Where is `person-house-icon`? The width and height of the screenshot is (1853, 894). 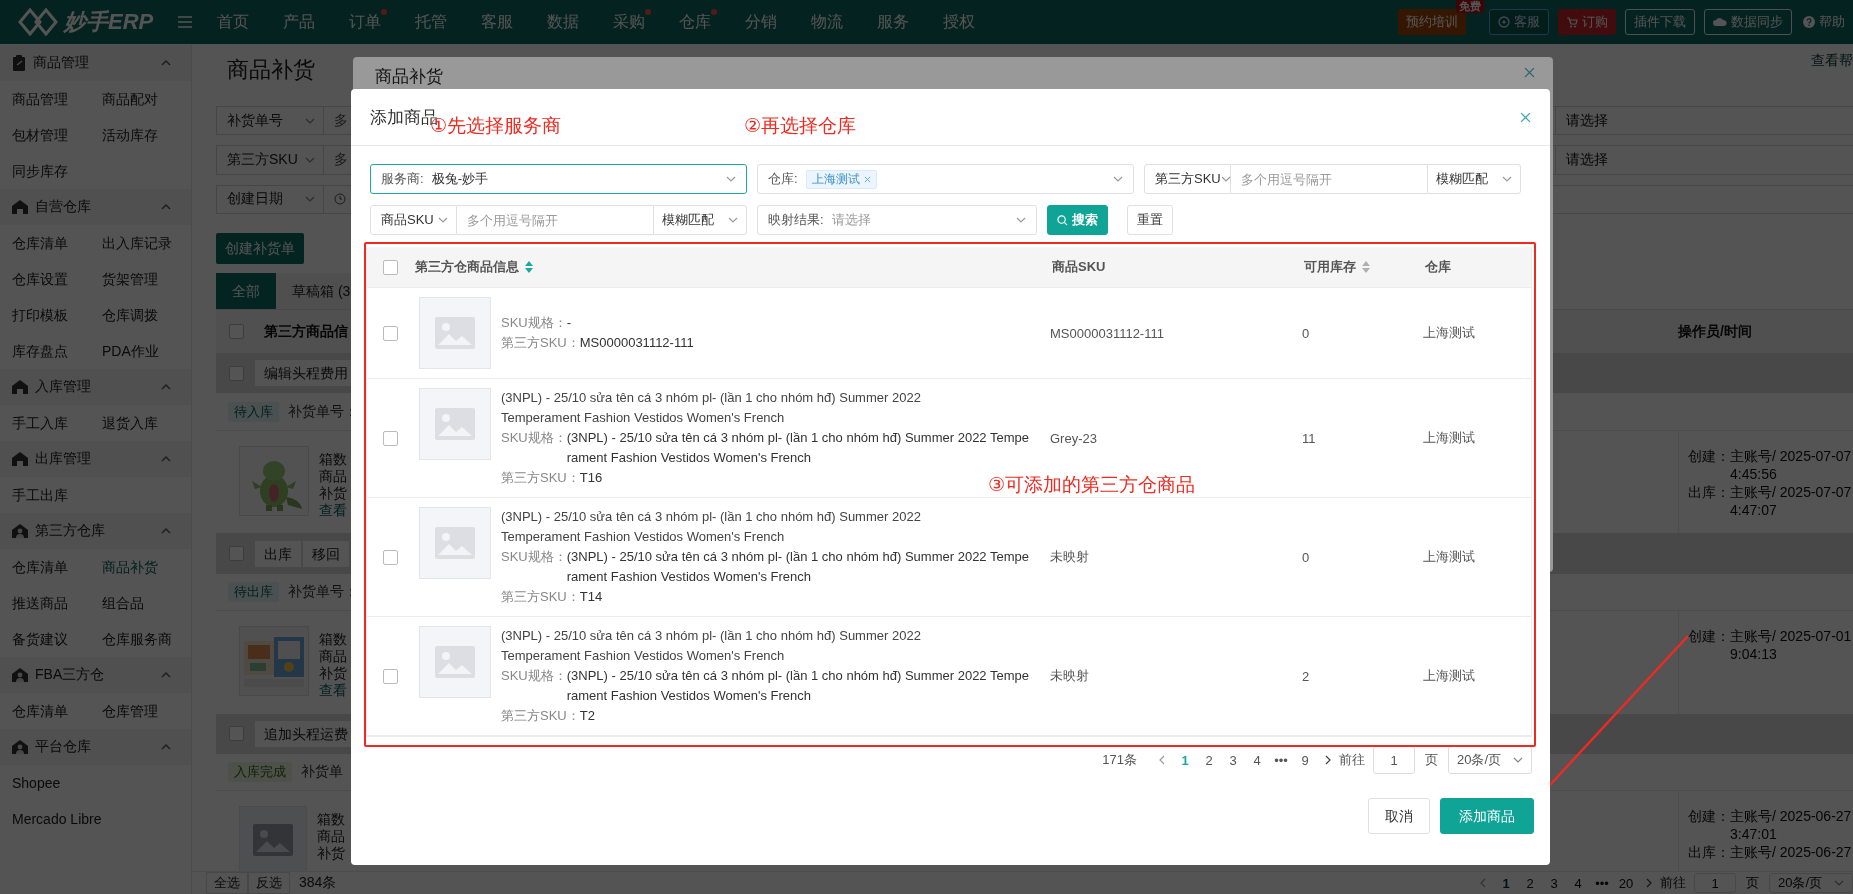
person-house-icon is located at coordinates (20, 531).